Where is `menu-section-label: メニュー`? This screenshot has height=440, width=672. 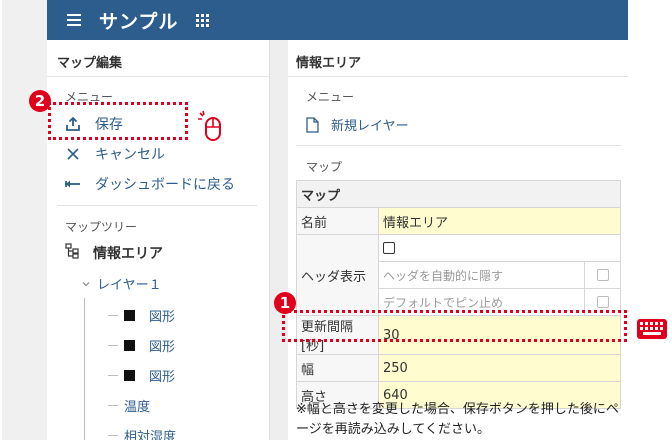 menu-section-label: メニュー is located at coordinates (330, 97).